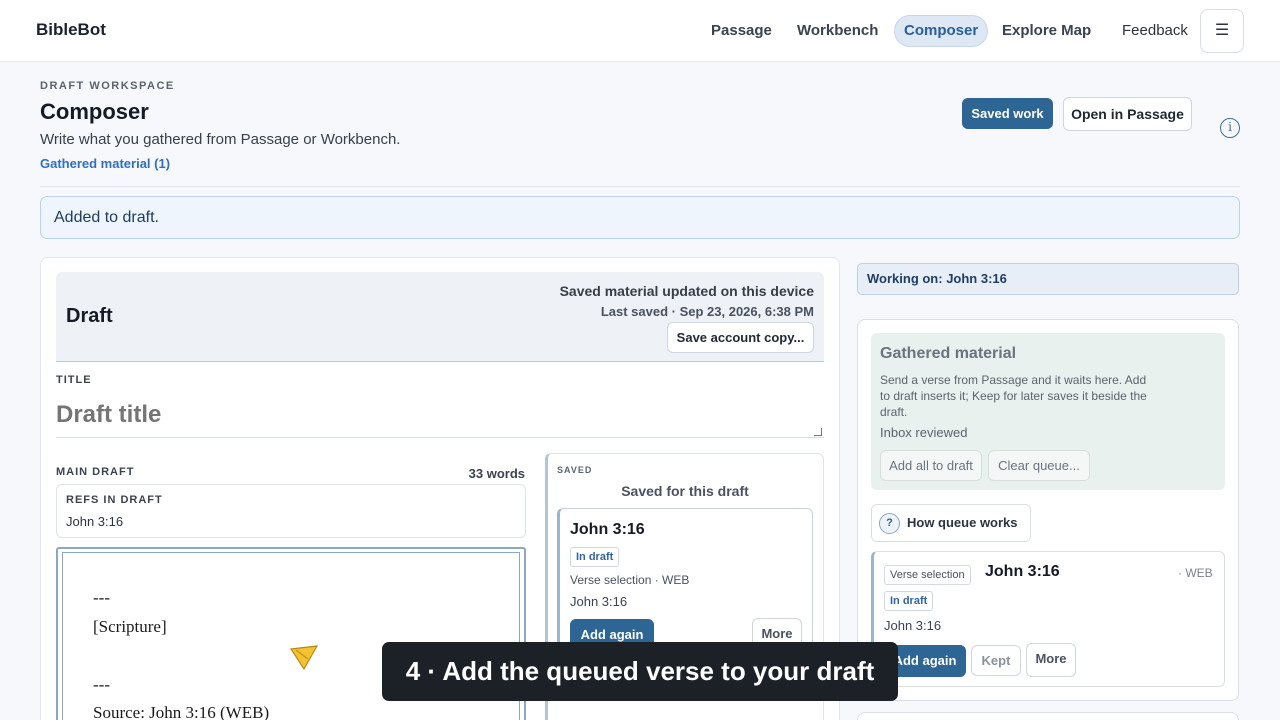  Describe the element at coordinates (924, 432) in the screenshot. I see `inbox-reviewed-status: Inbox reviewed` at that location.